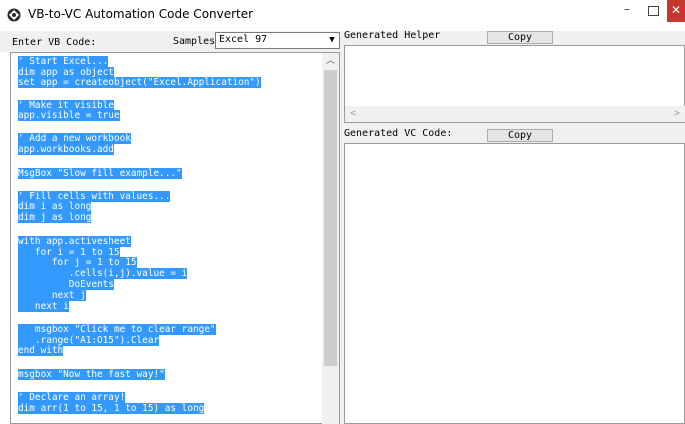  I want to click on code-line: MsgBox "Slow fill example...", so click(100, 173).